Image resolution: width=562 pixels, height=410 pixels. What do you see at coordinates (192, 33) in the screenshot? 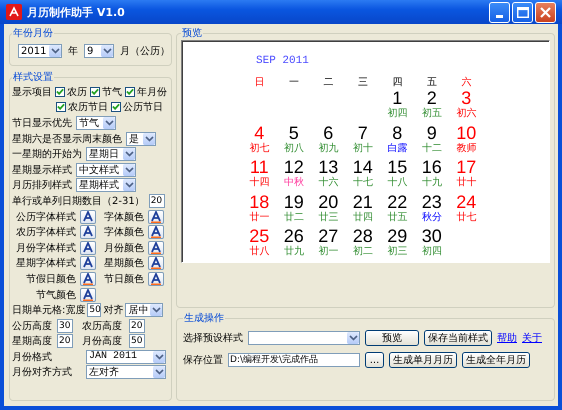
I see `group-title: 预览` at bounding box center [192, 33].